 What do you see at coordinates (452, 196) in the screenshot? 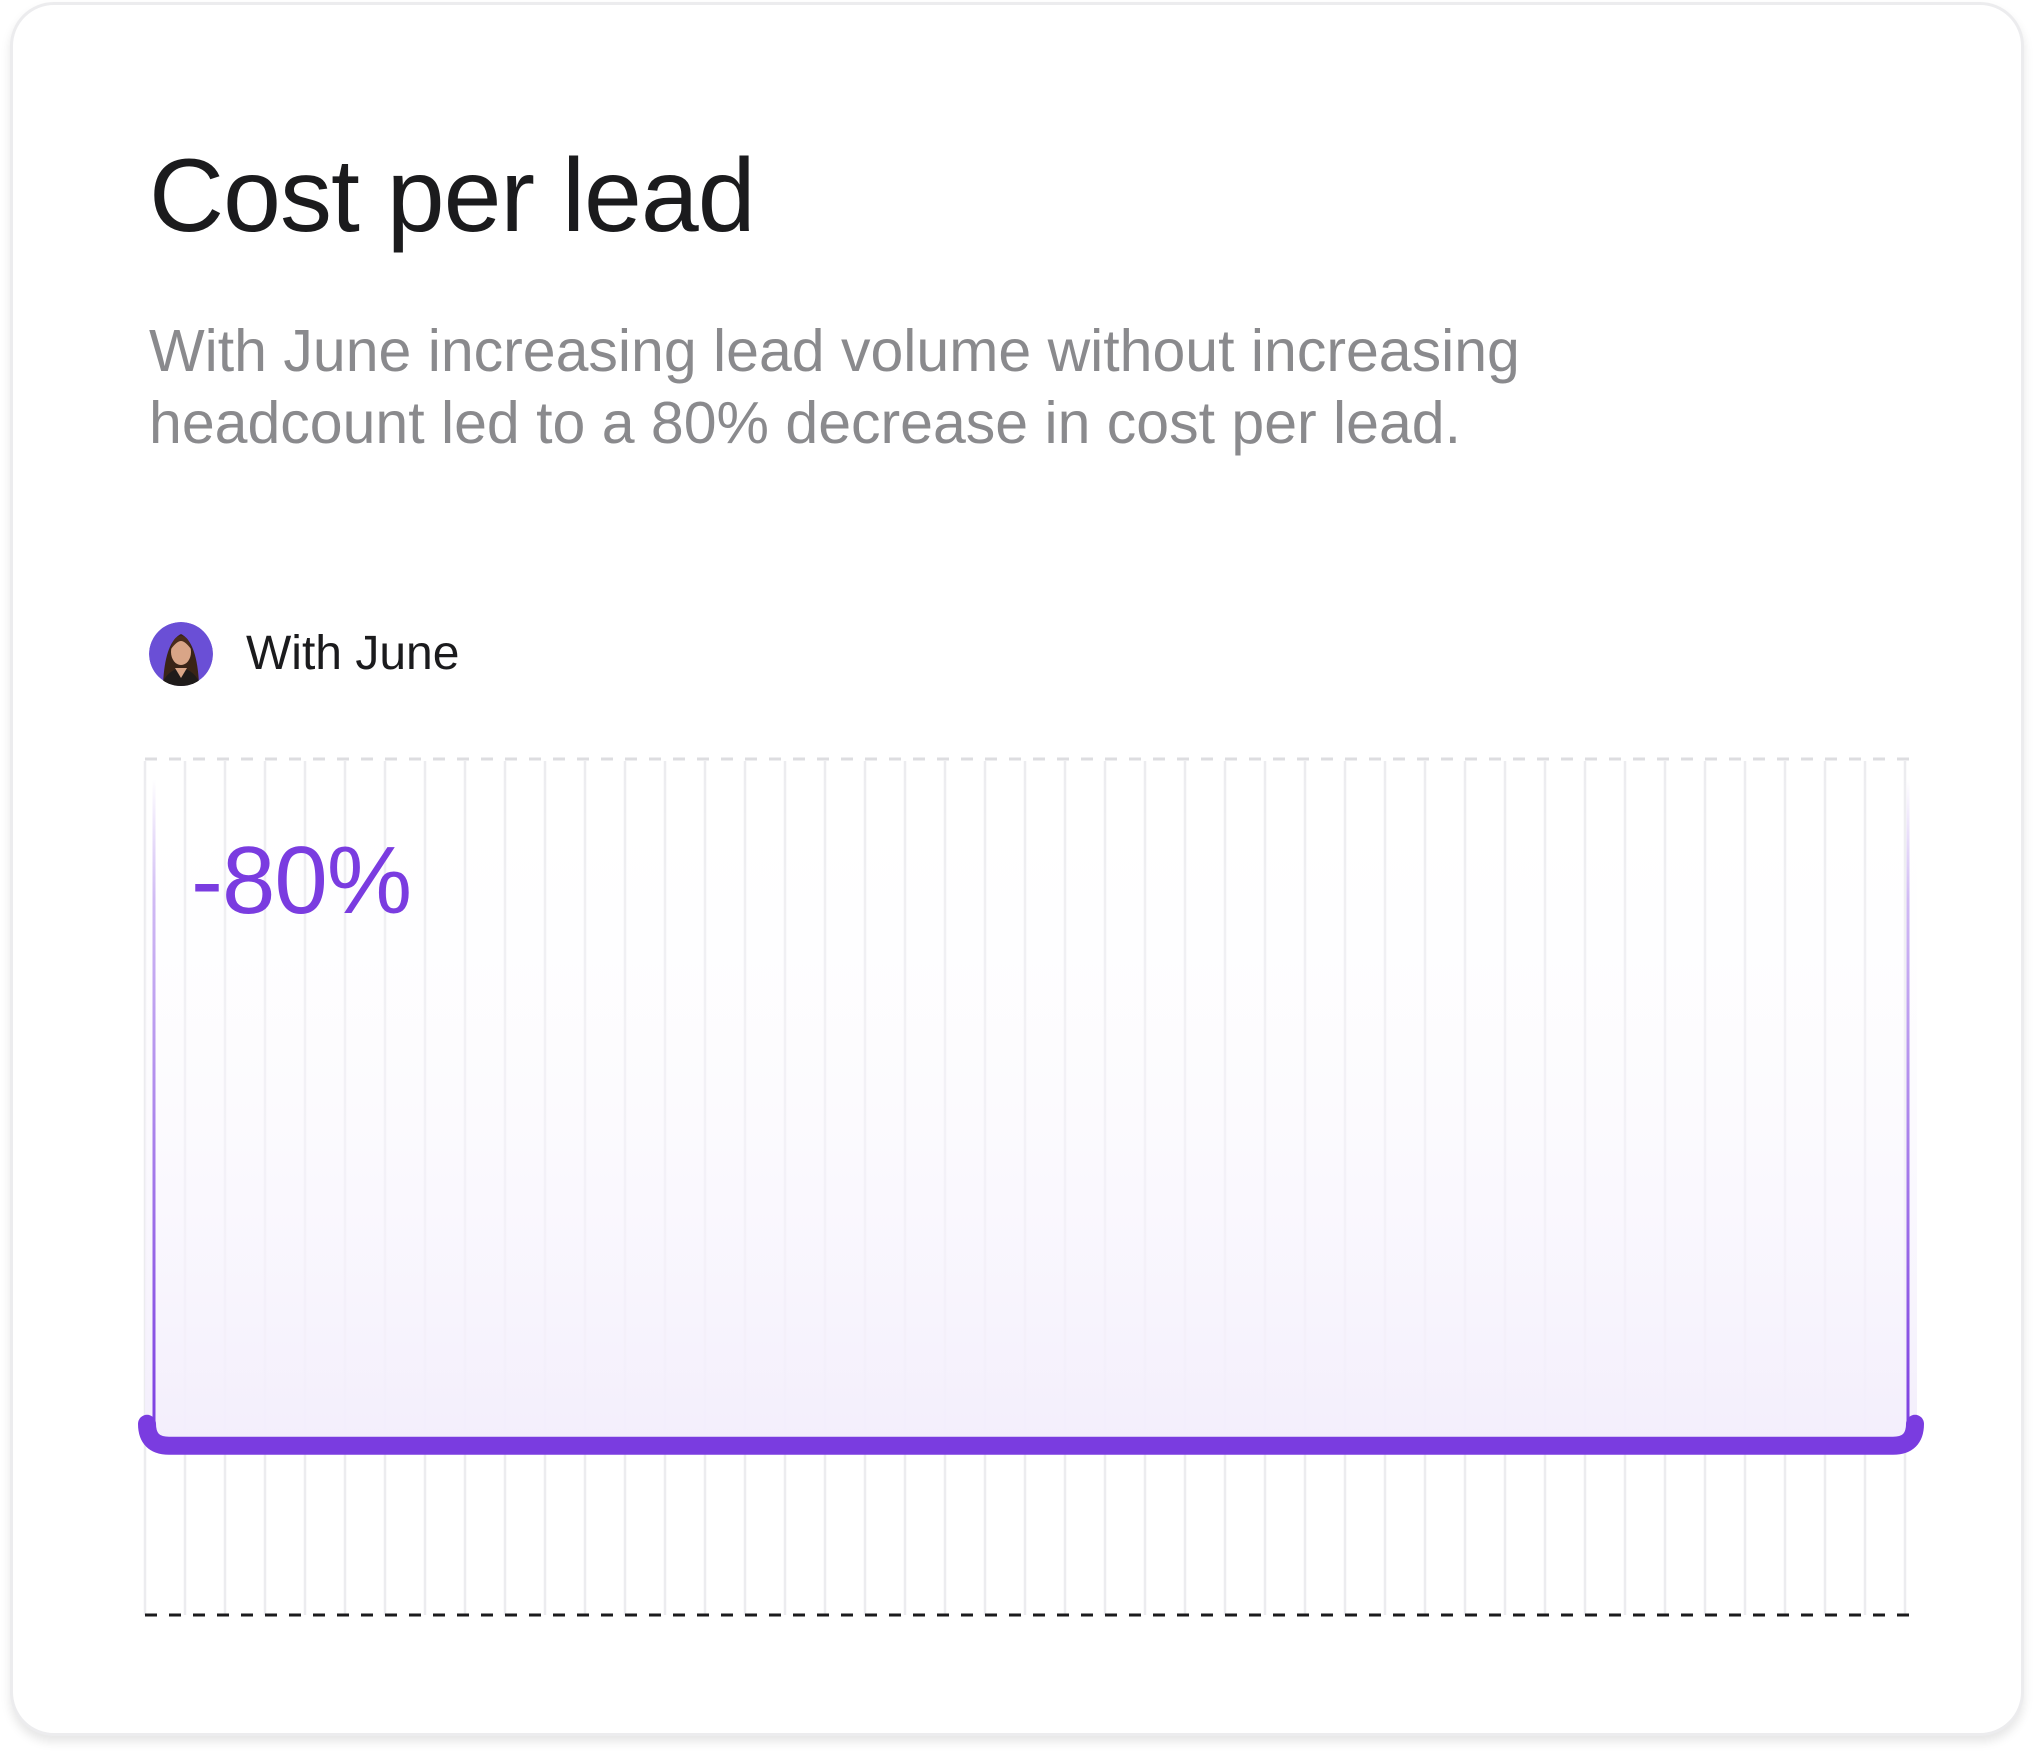
I see `card-title: Cost per lead` at bounding box center [452, 196].